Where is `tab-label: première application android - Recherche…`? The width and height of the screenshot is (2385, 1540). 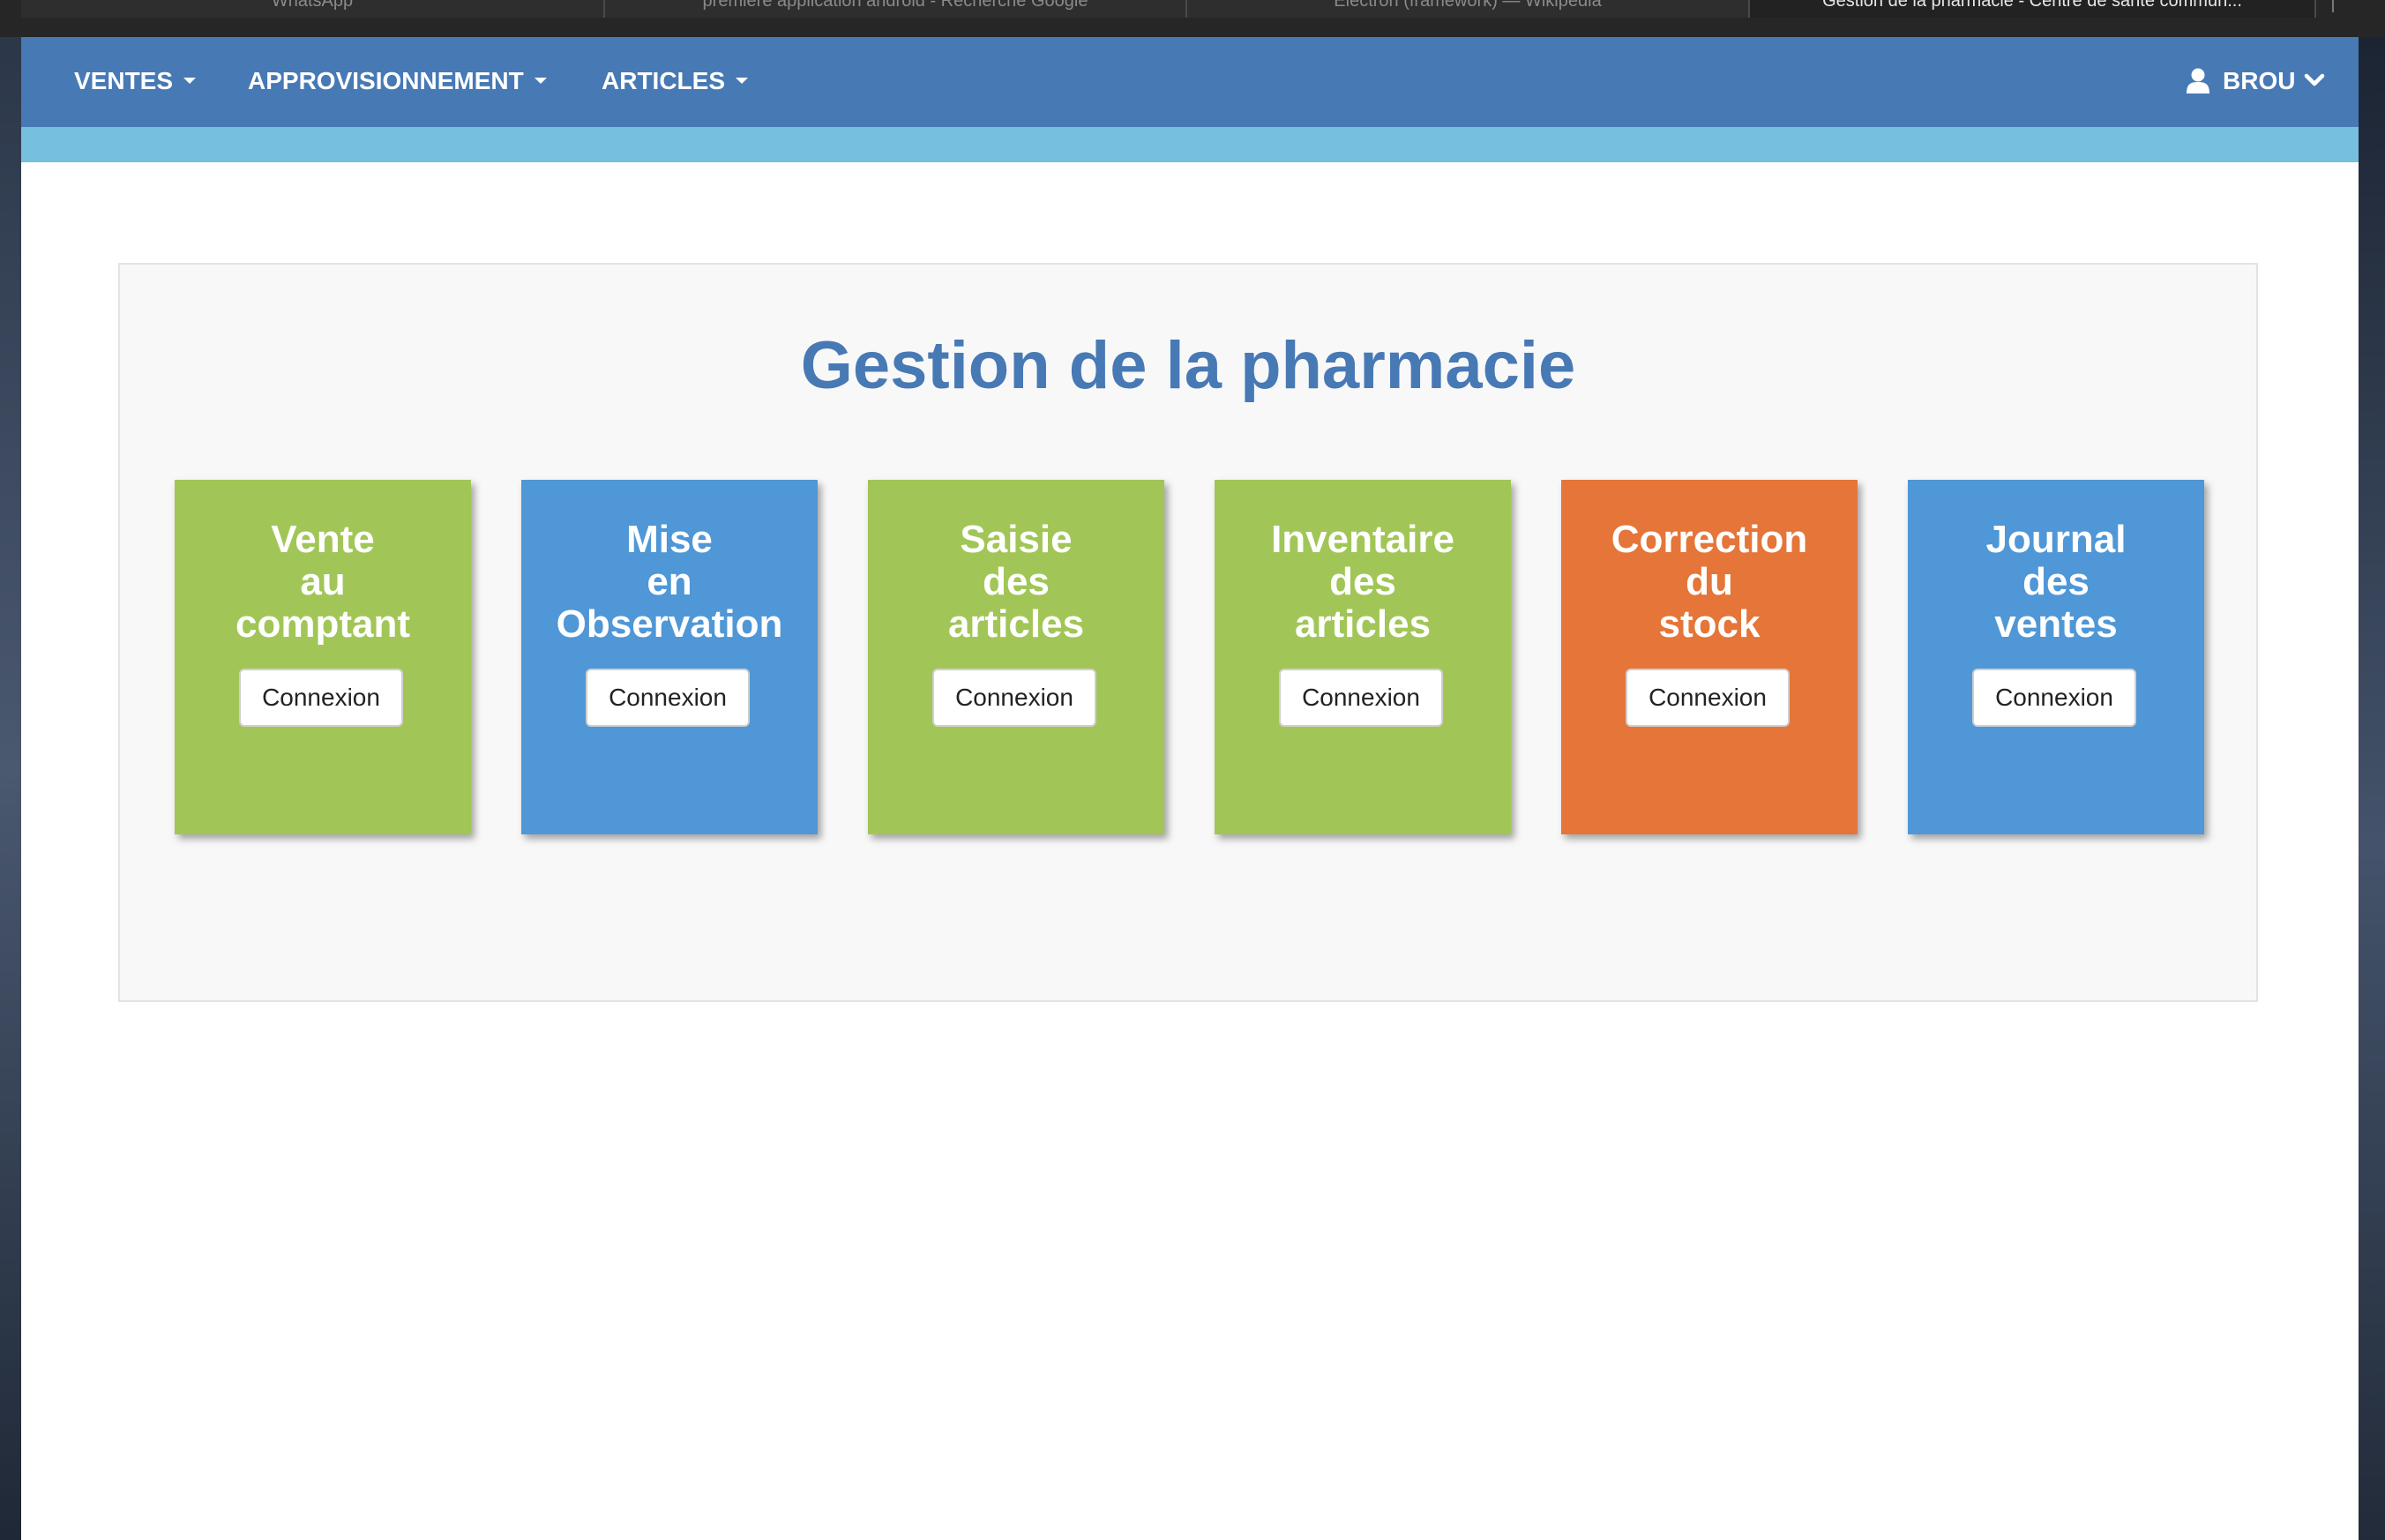
tab-label: première application android - Recherche… is located at coordinates (895, 5).